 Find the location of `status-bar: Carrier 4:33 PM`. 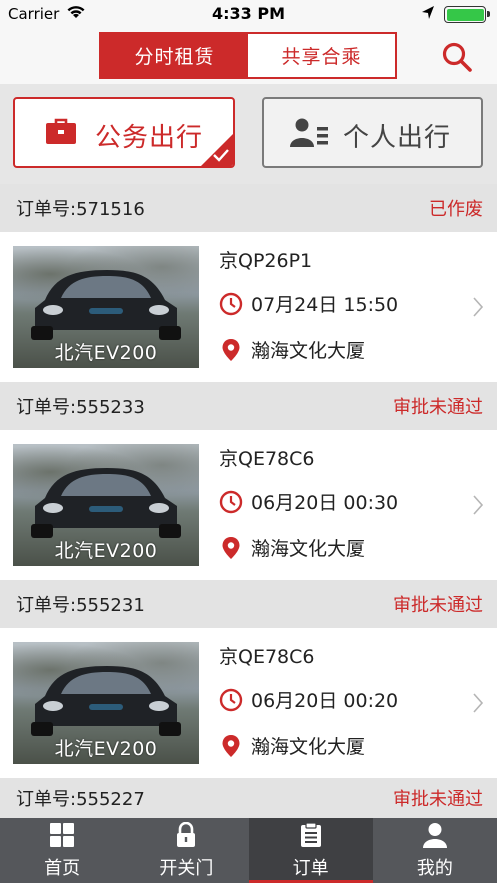

status-bar: Carrier 4:33 PM is located at coordinates (248, 14).